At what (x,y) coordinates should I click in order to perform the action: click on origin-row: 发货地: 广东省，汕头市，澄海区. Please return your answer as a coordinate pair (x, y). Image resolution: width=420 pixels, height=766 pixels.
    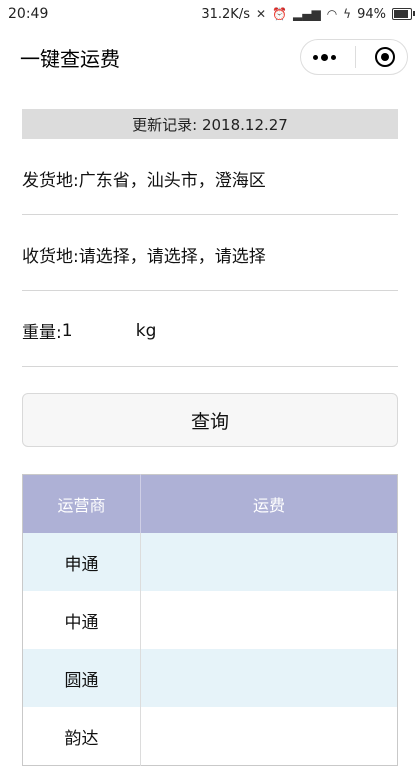
    Looking at the image, I should click on (210, 177).